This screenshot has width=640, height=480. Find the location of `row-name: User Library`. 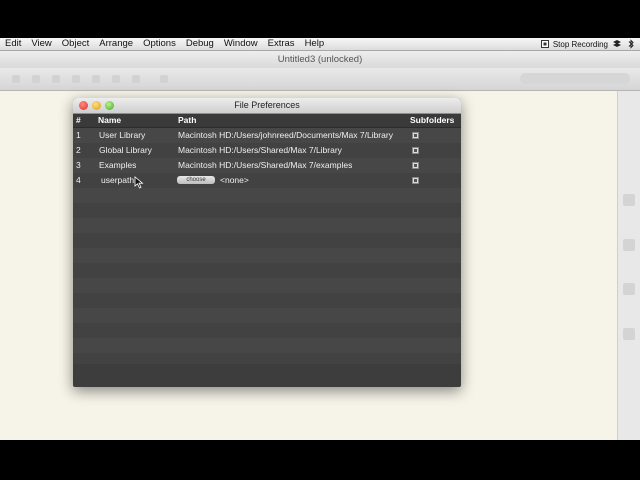

row-name: User Library is located at coordinates (122, 135).